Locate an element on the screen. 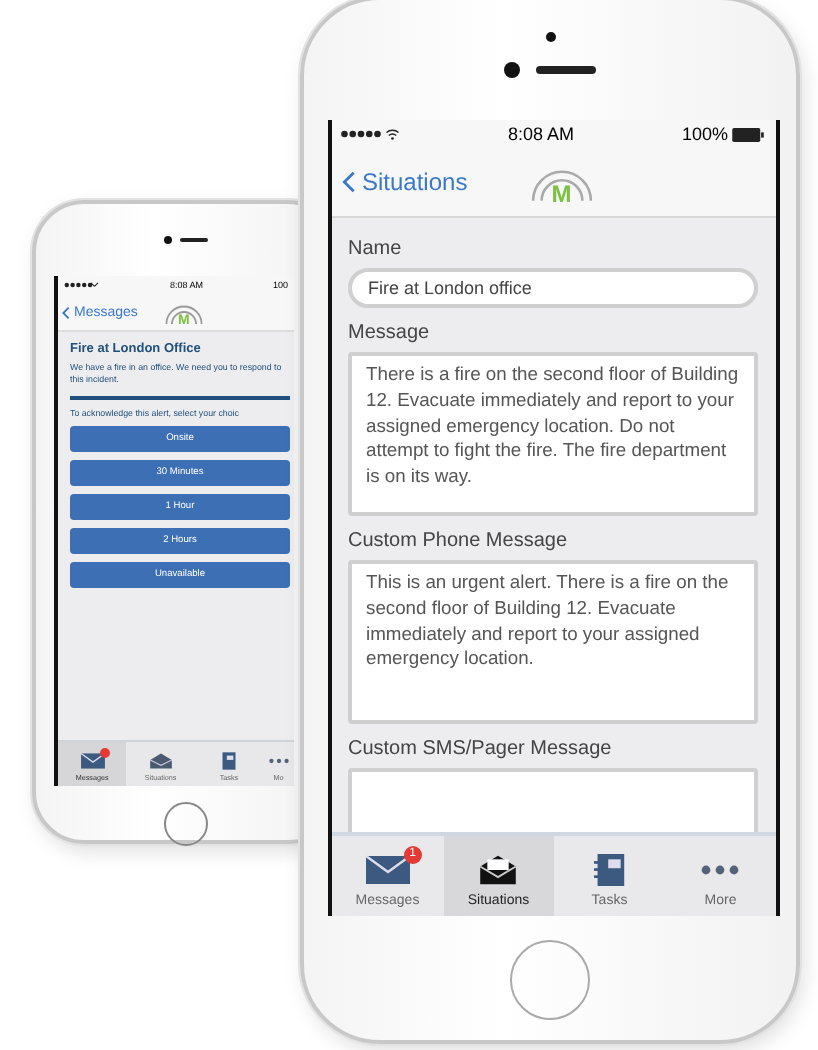 This screenshot has height=1050, width=818. field-label: Message is located at coordinates (390, 333).